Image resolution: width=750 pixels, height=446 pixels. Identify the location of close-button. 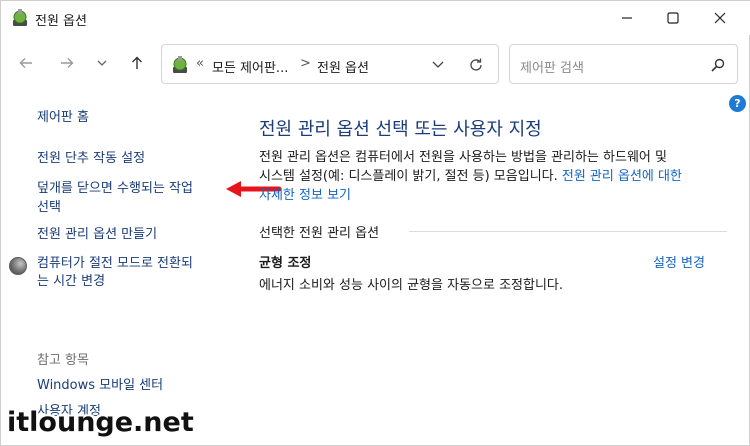
(720, 18).